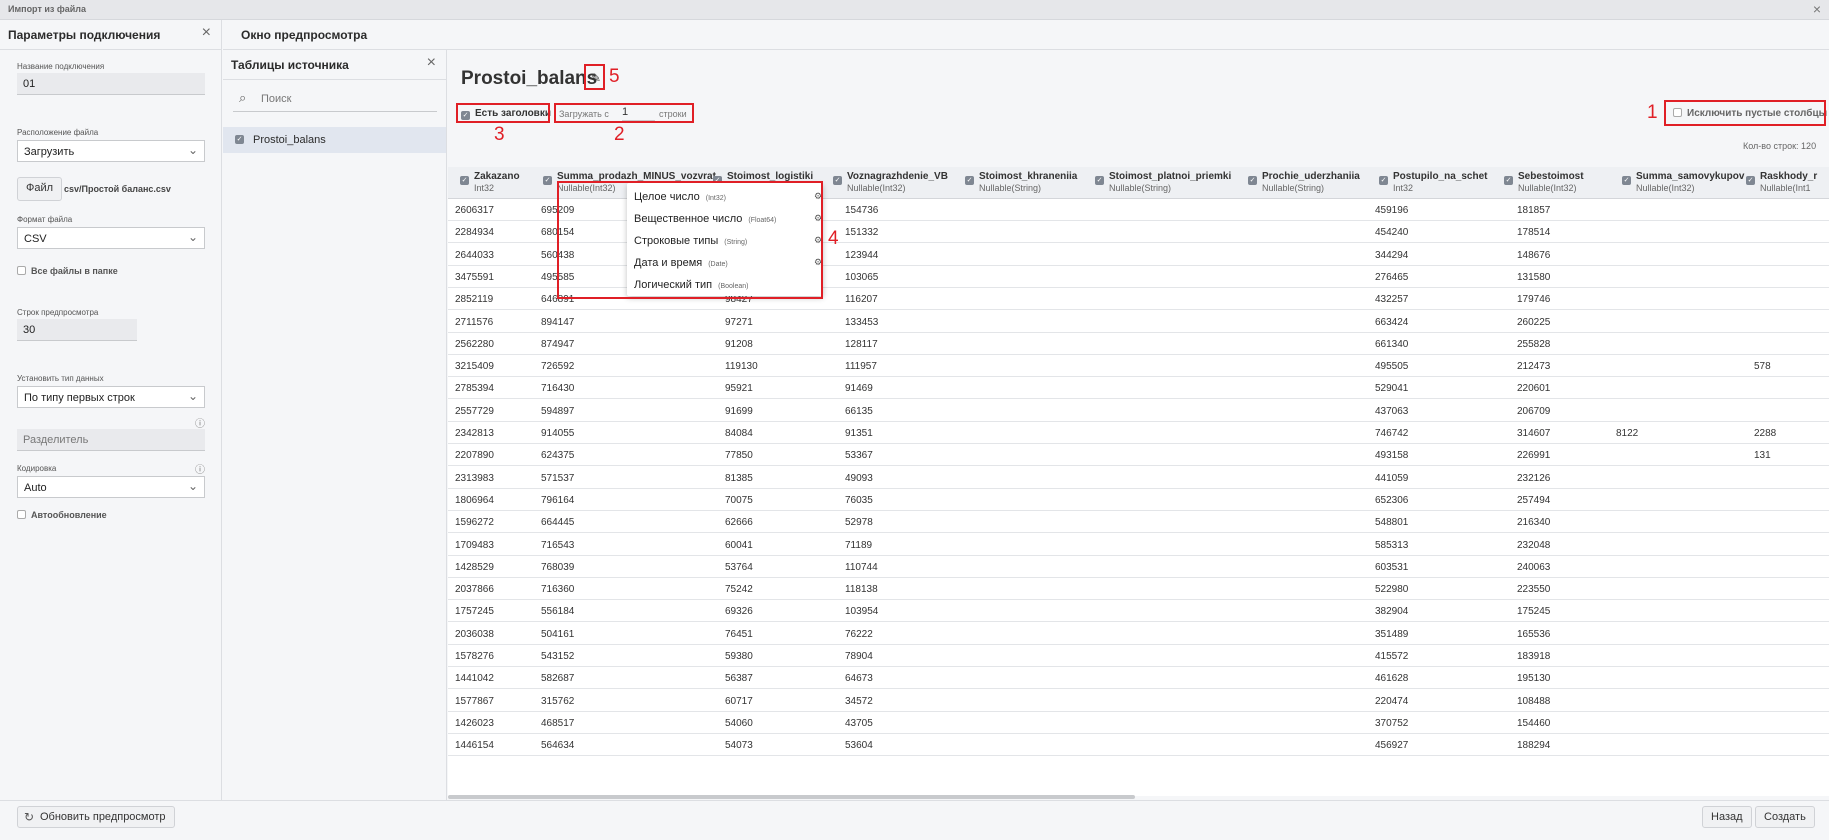 The height and width of the screenshot is (840, 1829). I want to click on column-header: ✓ Raskhody_r Nullable(Int1, so click(1781, 182).